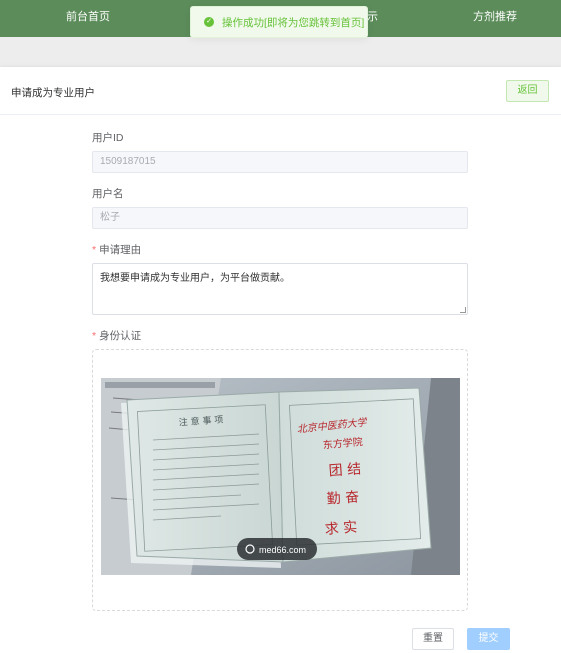 This screenshot has width=561, height=653. I want to click on reason-label: * 申请理由, so click(116, 249).